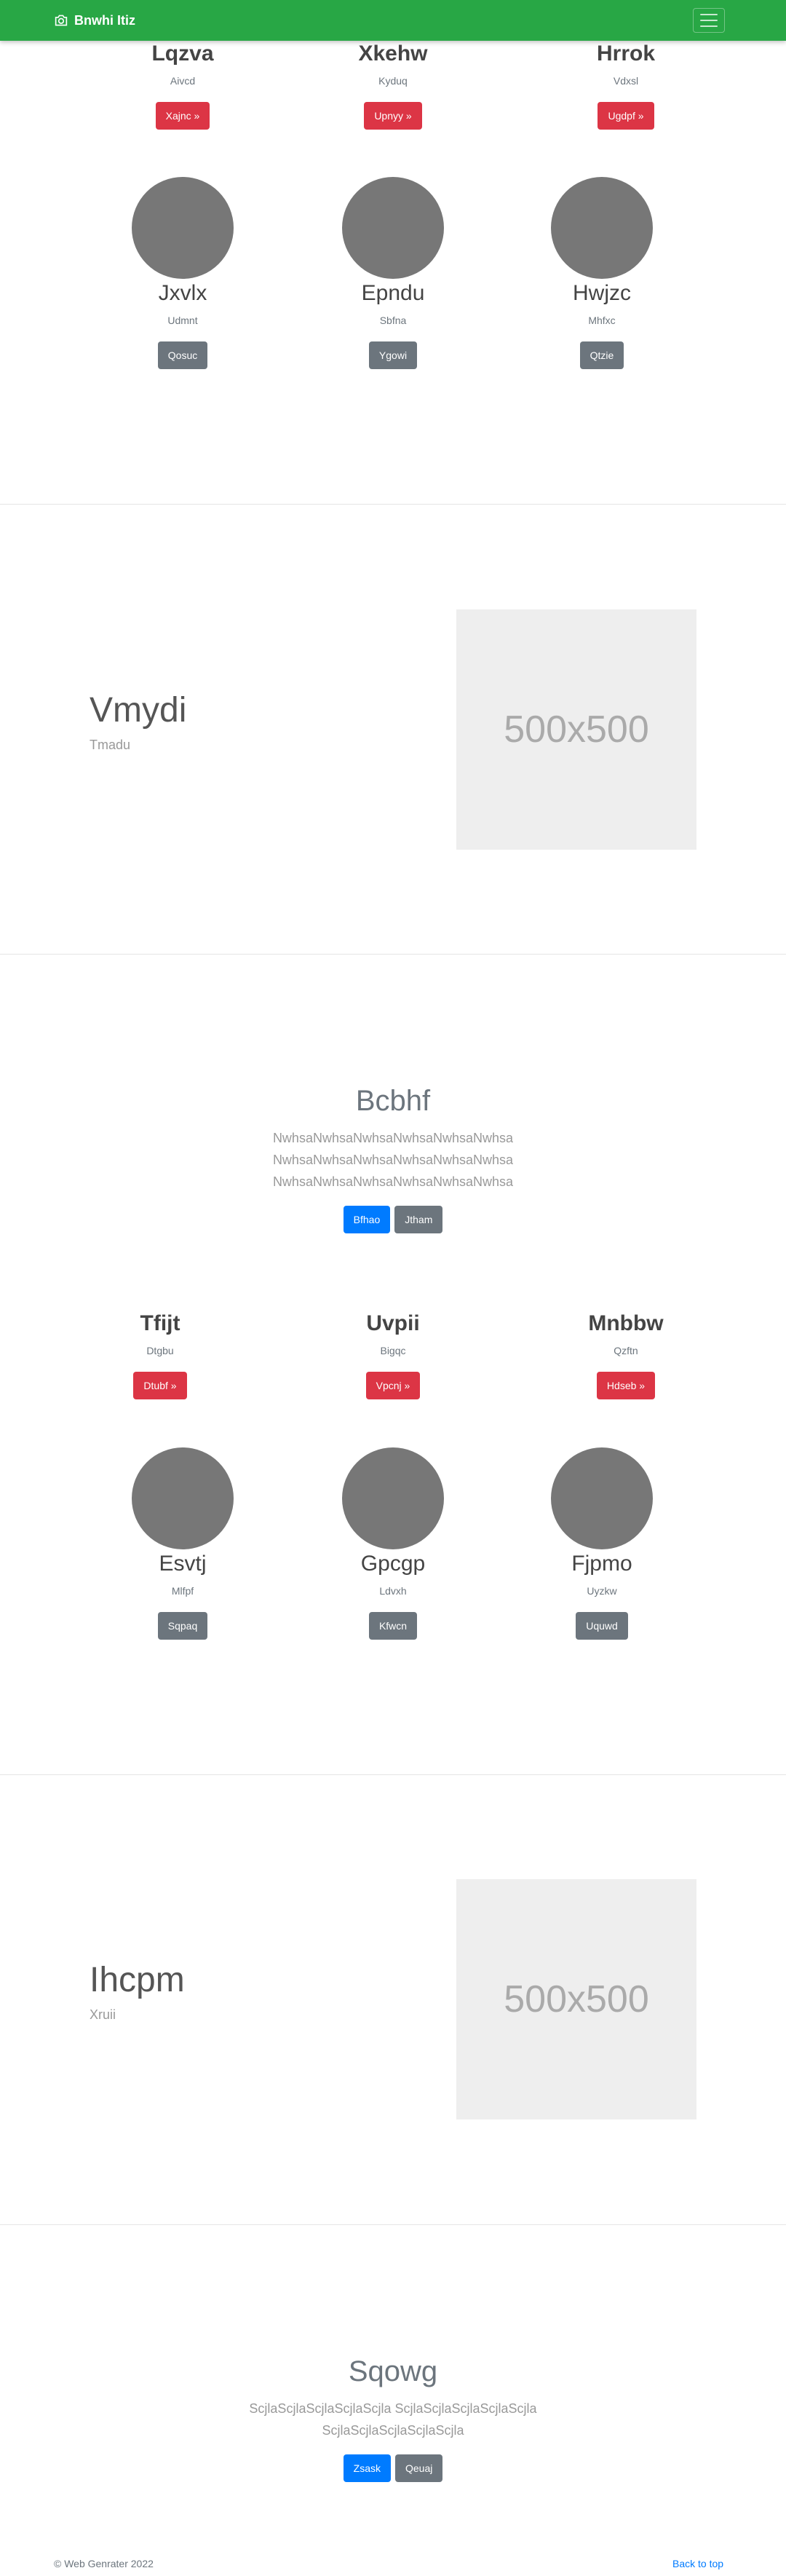 Image resolution: width=786 pixels, height=2576 pixels. What do you see at coordinates (602, 320) in the screenshot?
I see `member-subtitle: Mhfxc` at bounding box center [602, 320].